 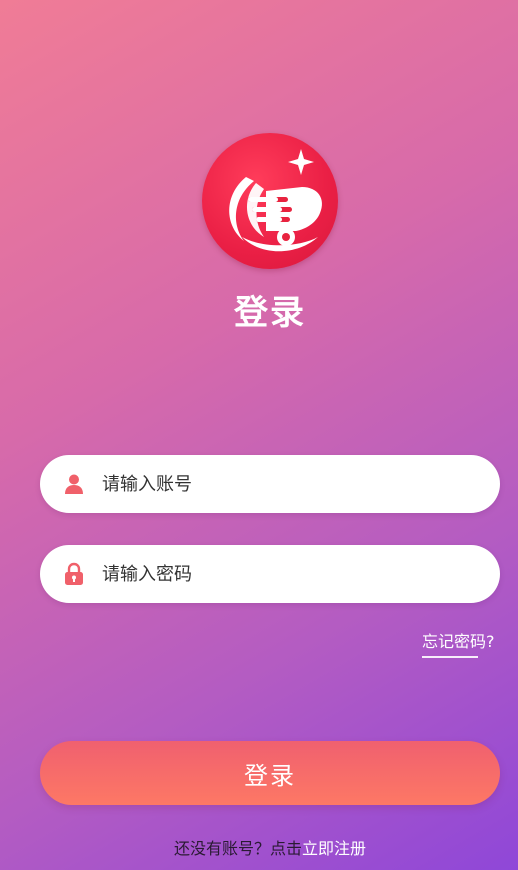 What do you see at coordinates (287, 484) in the screenshot?
I see `account-input` at bounding box center [287, 484].